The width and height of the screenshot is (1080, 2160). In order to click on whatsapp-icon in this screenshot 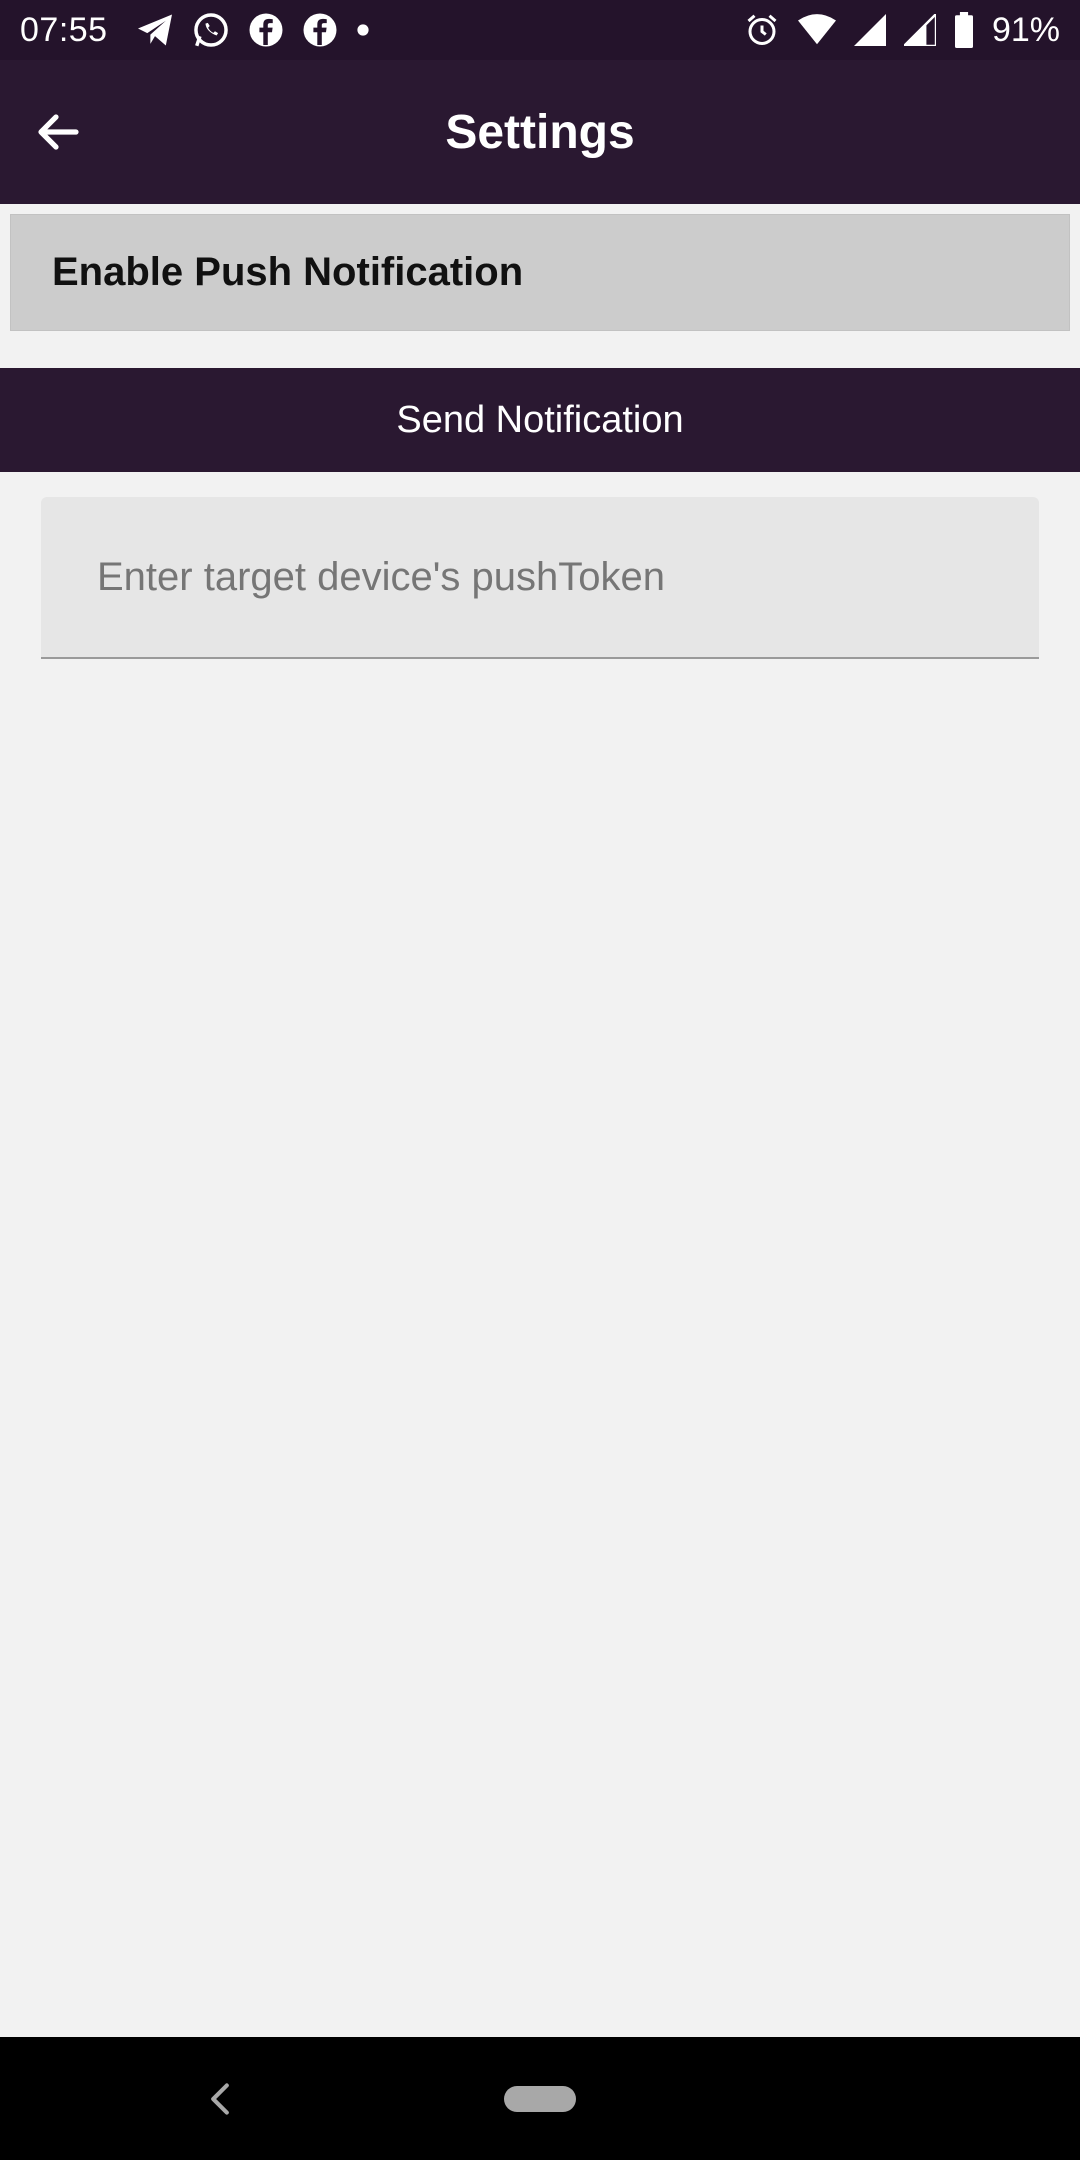, I will do `click(211, 30)`.